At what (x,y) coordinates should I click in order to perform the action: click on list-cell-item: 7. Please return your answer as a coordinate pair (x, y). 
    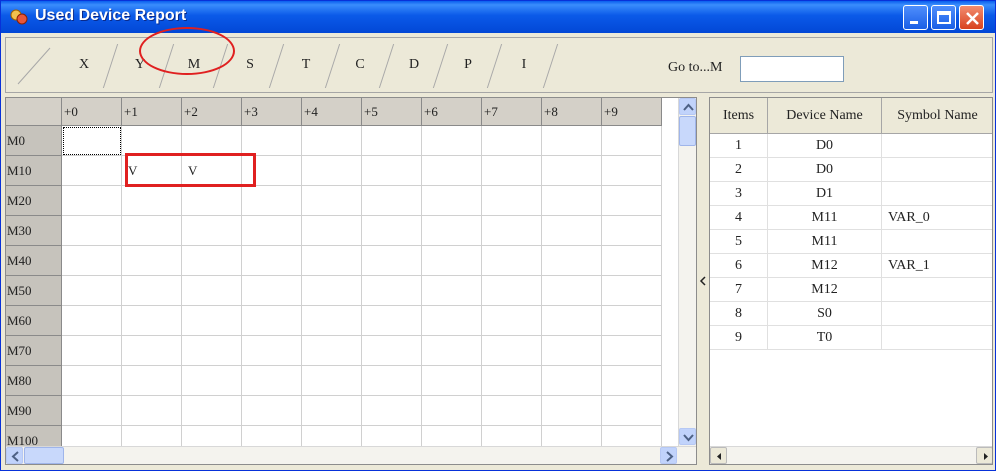
    Looking at the image, I should click on (739, 290).